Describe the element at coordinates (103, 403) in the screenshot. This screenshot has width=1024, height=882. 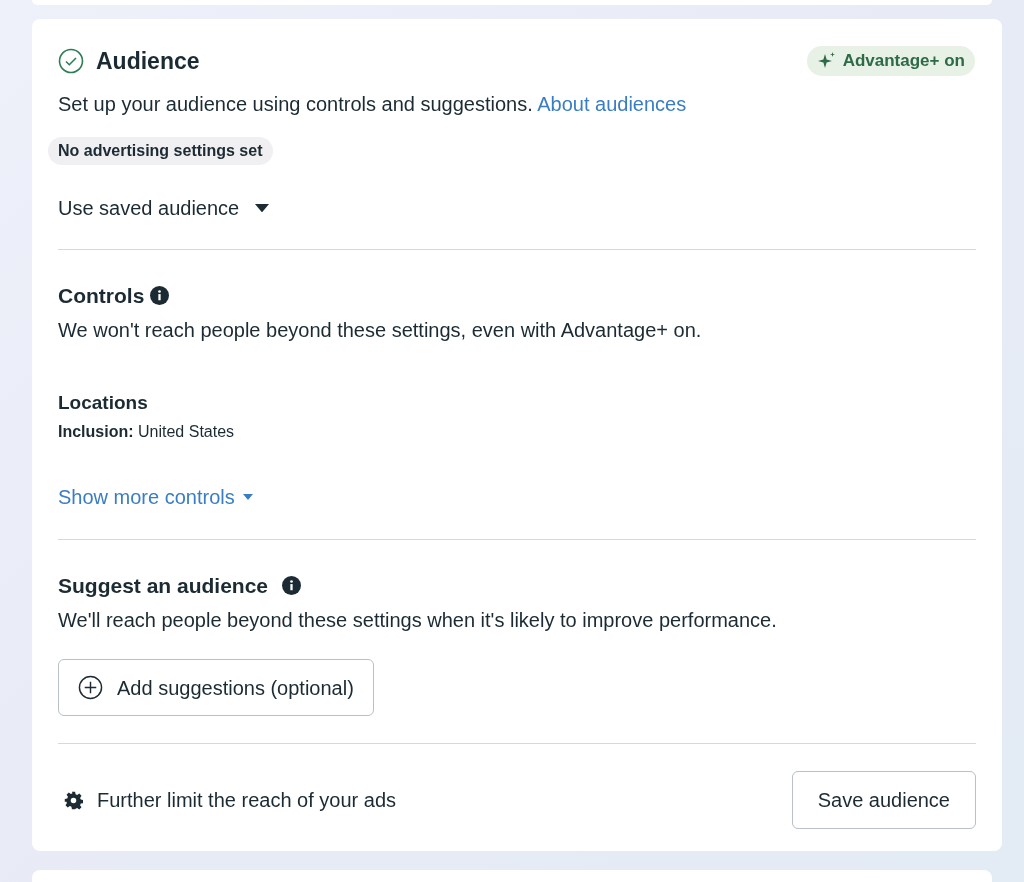
I see `locations-title: Locations` at that location.